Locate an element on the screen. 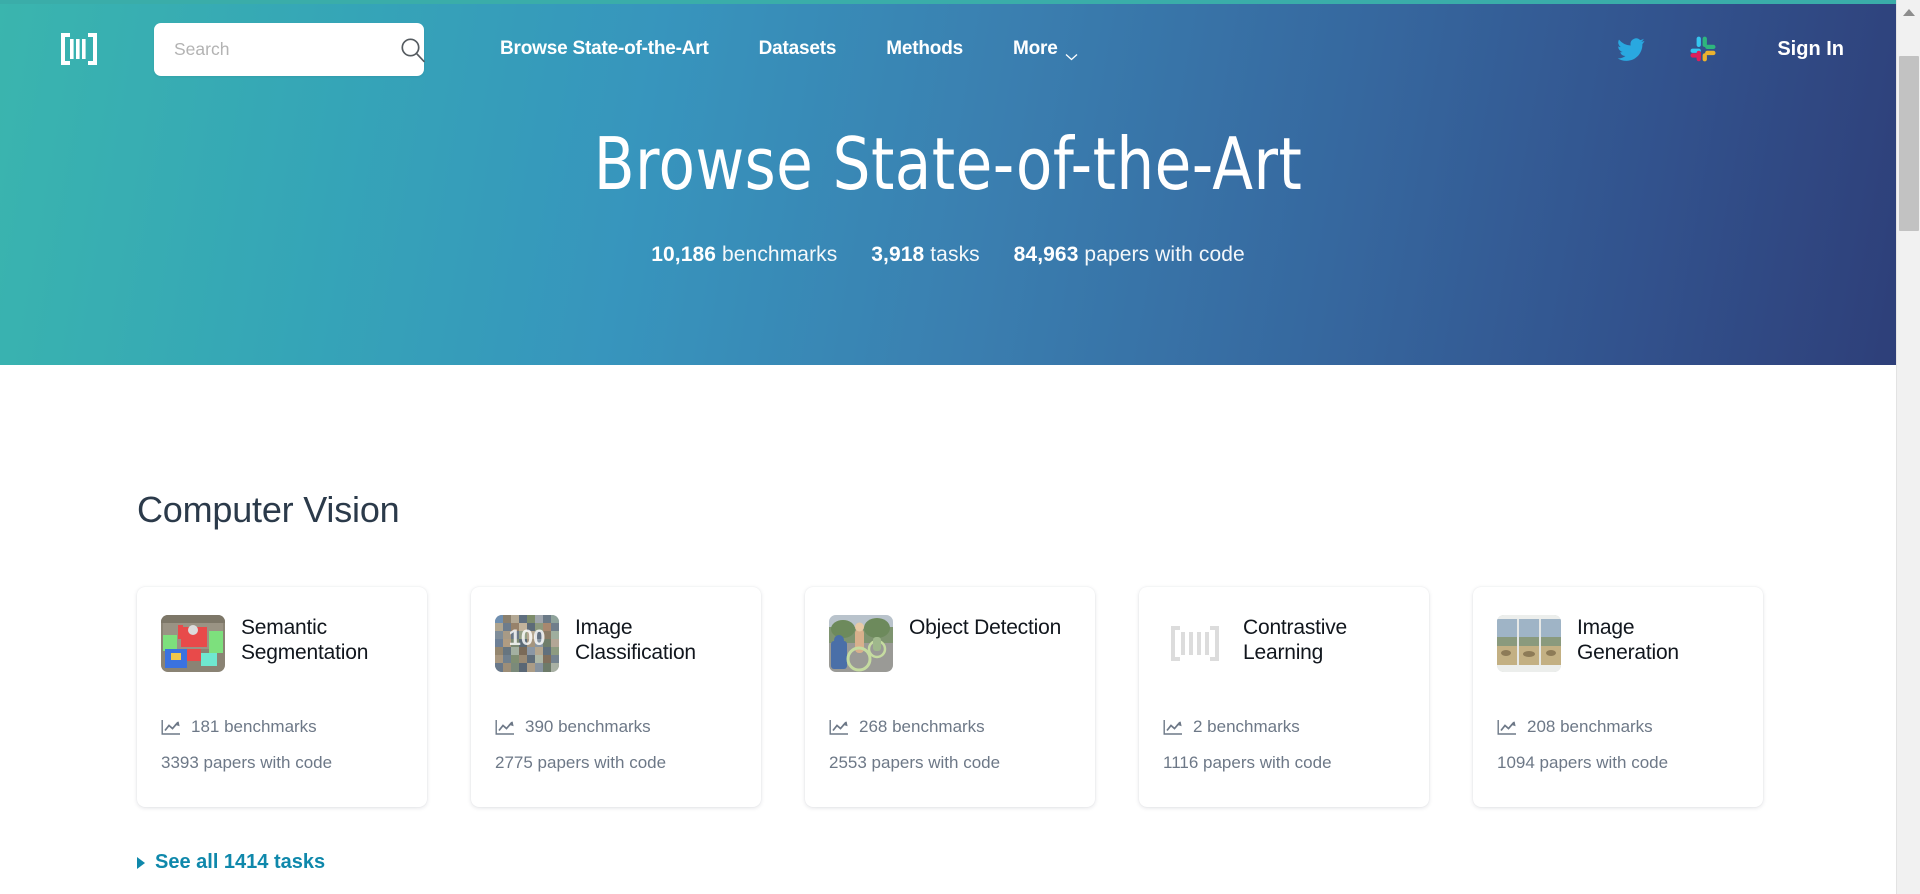 The width and height of the screenshot is (1920, 894). twitter-icon is located at coordinates (1631, 49).